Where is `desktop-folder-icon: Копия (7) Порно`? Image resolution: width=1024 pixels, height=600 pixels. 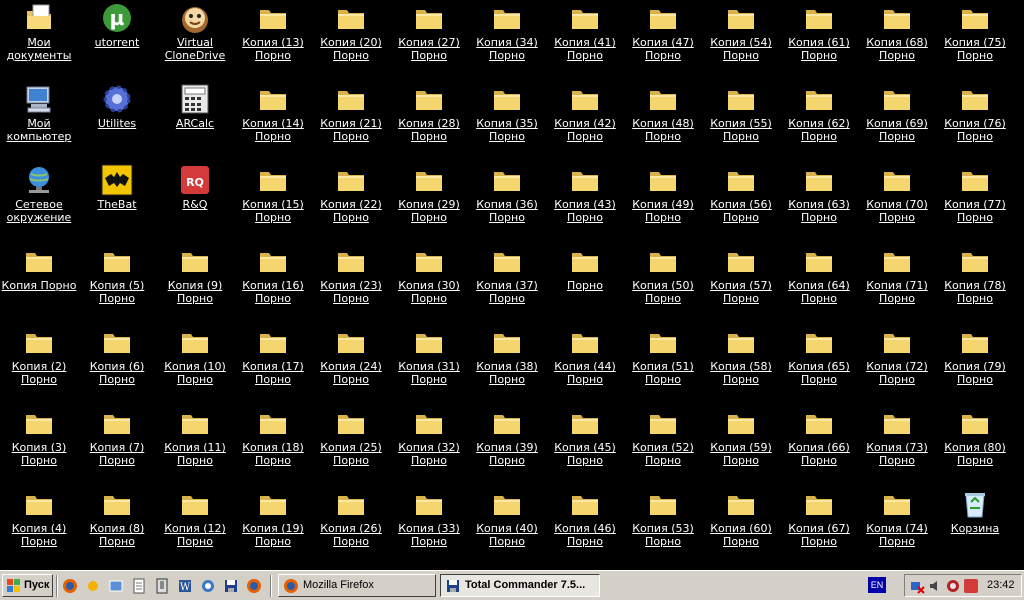
desktop-folder-icon: Копия (7) Порно is located at coordinates (117, 442).